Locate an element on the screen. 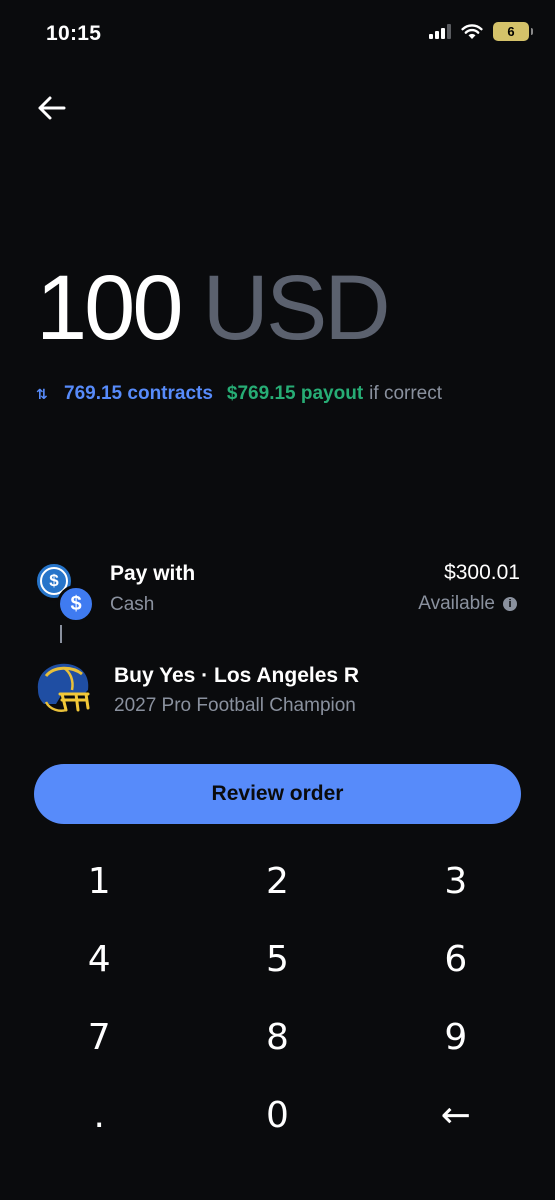 The width and height of the screenshot is (555, 1200). pay-with-label: Pay with is located at coordinates (152, 574).